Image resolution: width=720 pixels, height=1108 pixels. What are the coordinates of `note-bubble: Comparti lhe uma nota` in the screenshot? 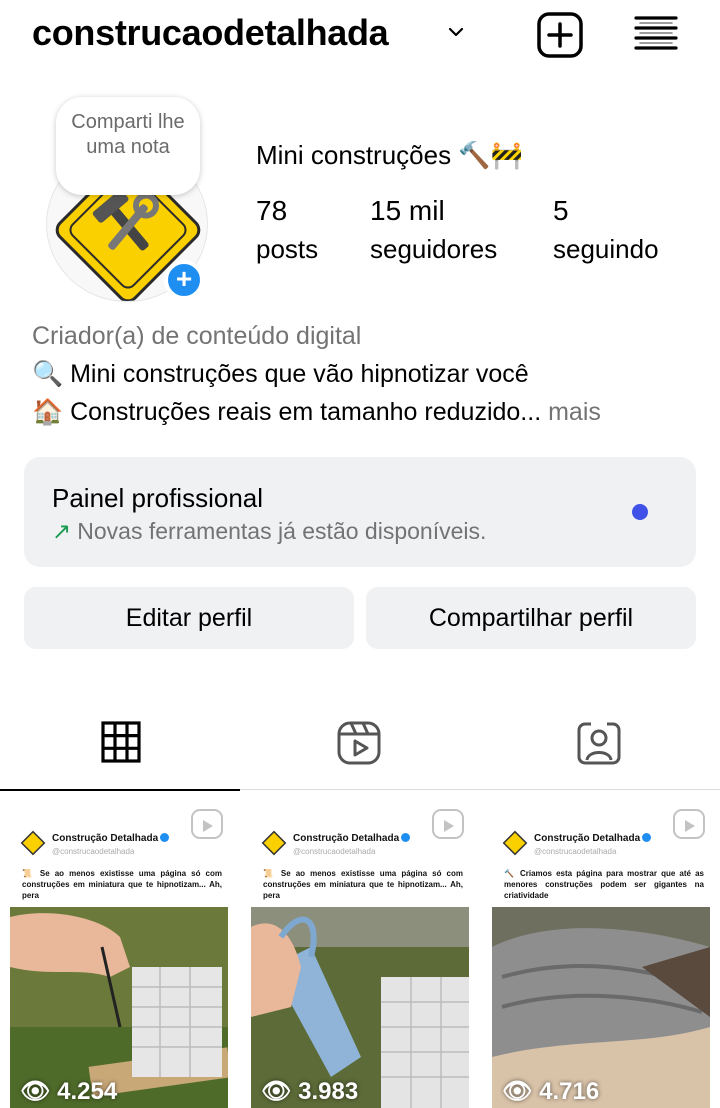 It's located at (128, 146).